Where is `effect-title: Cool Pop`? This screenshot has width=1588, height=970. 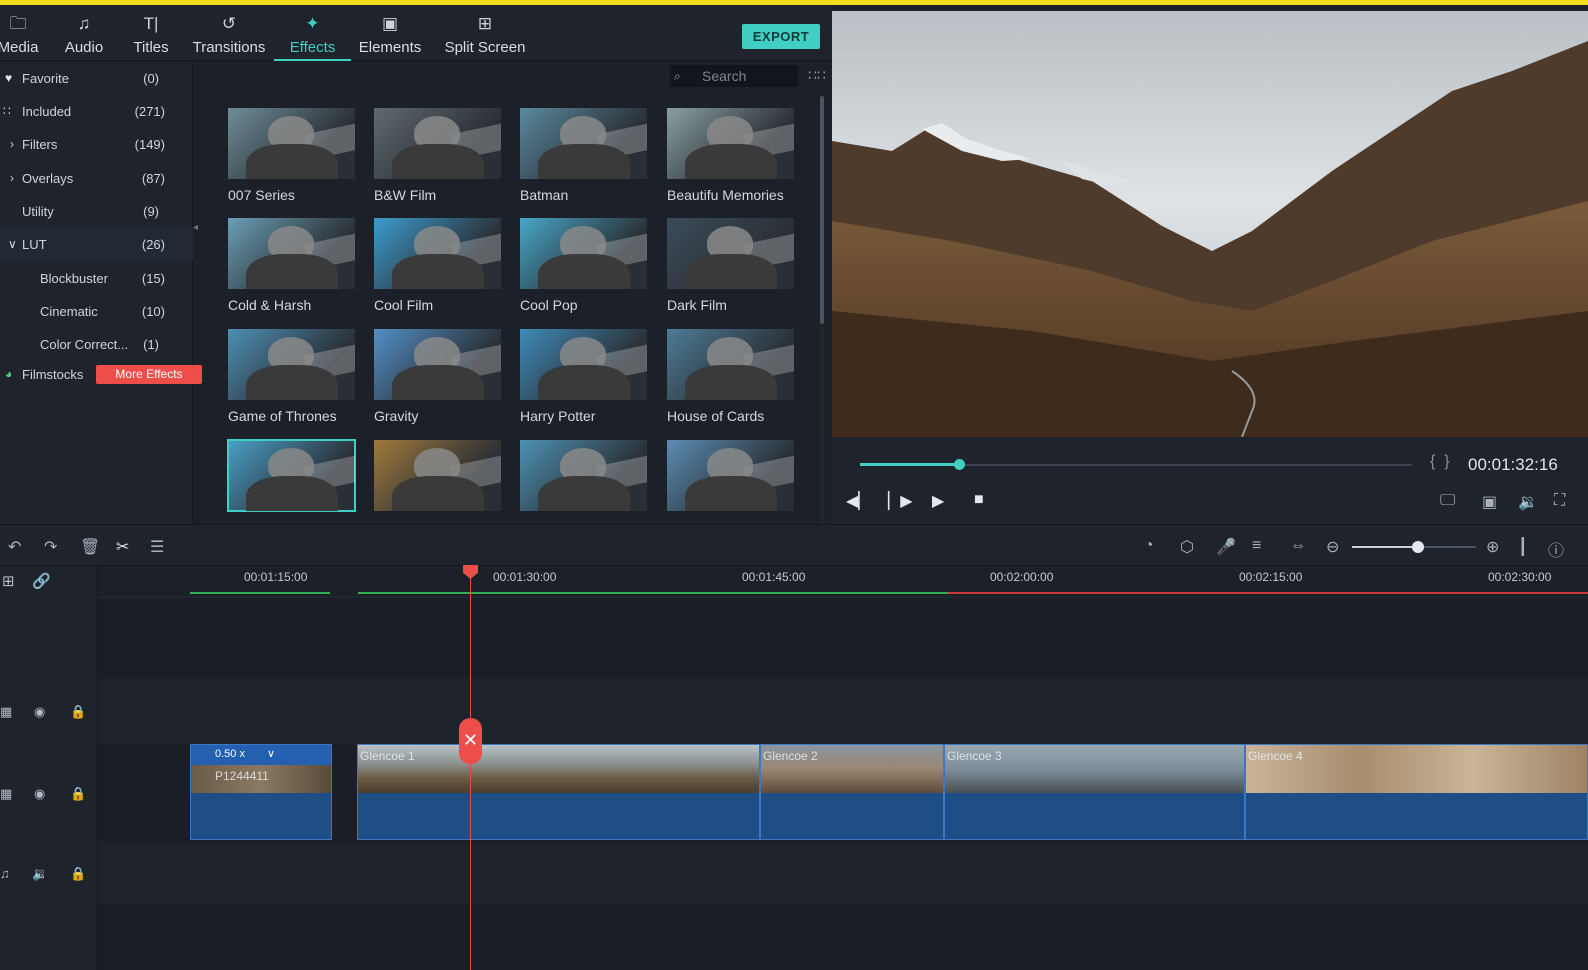
effect-title: Cool Pop is located at coordinates (549, 305).